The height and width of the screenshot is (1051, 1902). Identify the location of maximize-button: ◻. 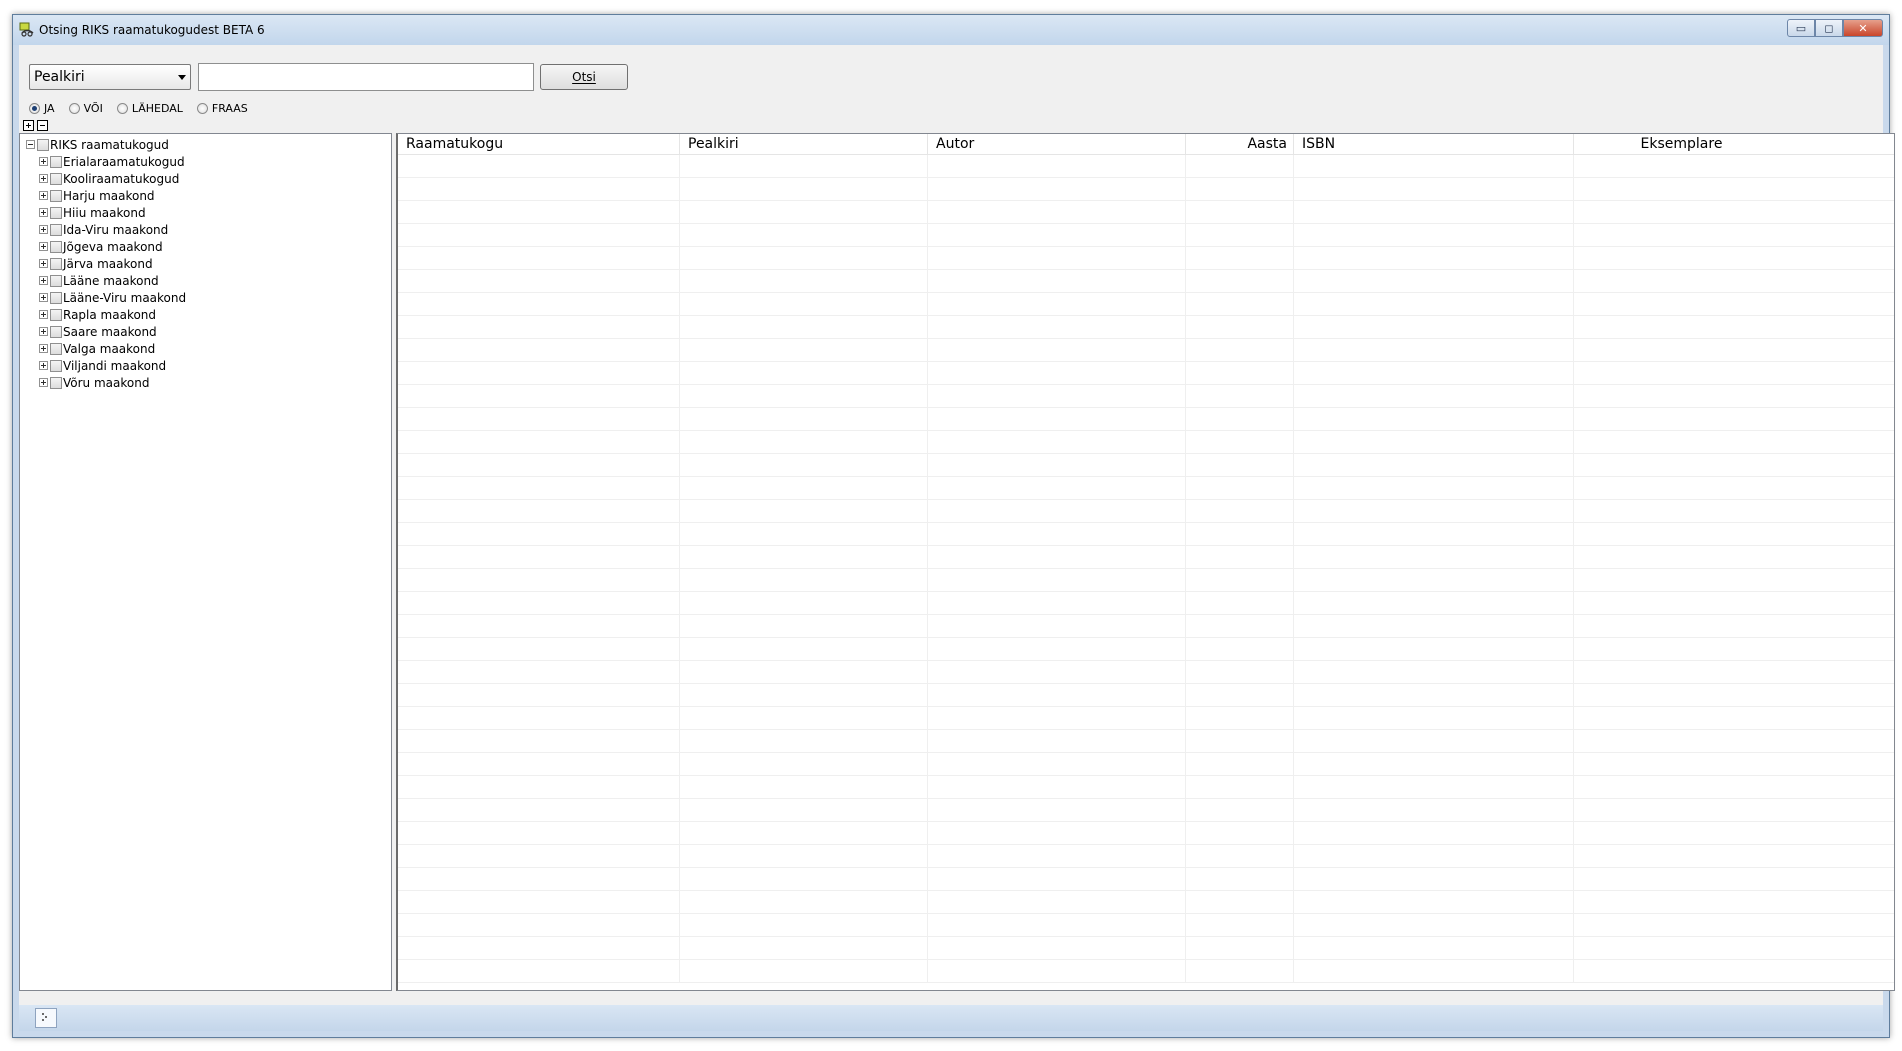
(1829, 28).